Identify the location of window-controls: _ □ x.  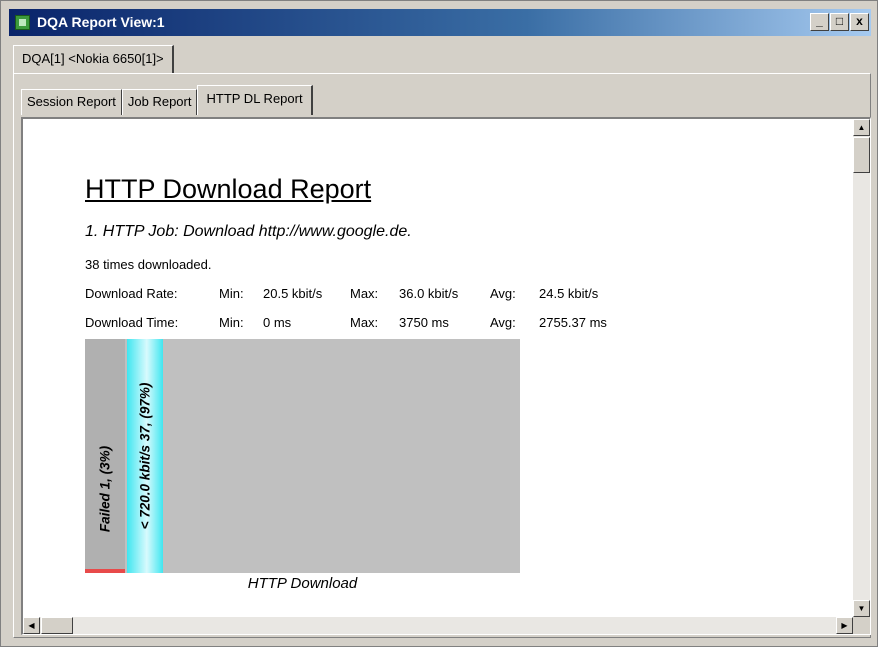
(839, 22).